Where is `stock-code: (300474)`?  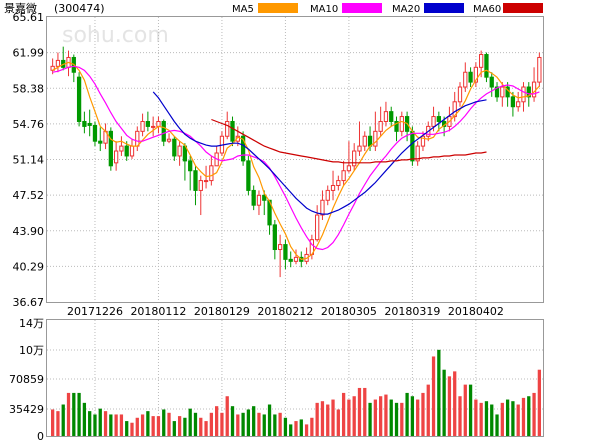
stock-code: (300474) is located at coordinates (79, 8).